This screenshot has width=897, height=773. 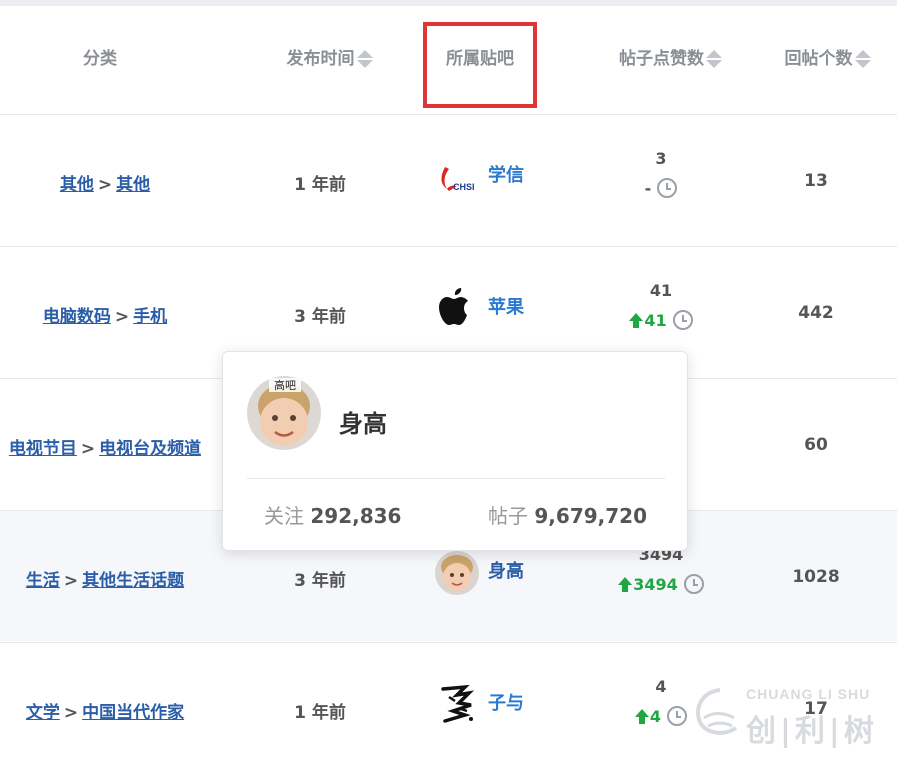 What do you see at coordinates (77, 317) in the screenshot?
I see `category-link: 电脑数码` at bounding box center [77, 317].